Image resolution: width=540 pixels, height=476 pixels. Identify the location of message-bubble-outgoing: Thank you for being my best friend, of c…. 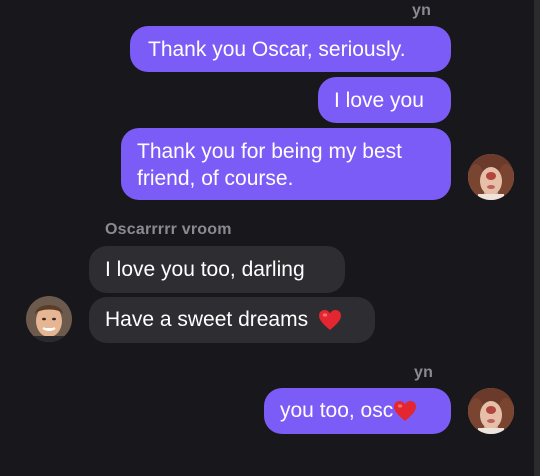
(286, 164).